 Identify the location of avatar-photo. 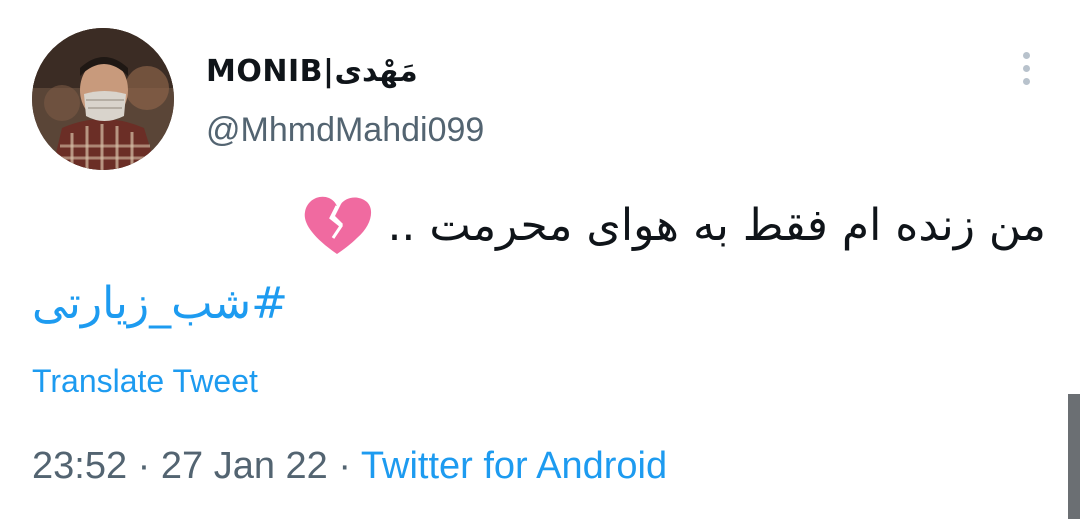
(103, 99).